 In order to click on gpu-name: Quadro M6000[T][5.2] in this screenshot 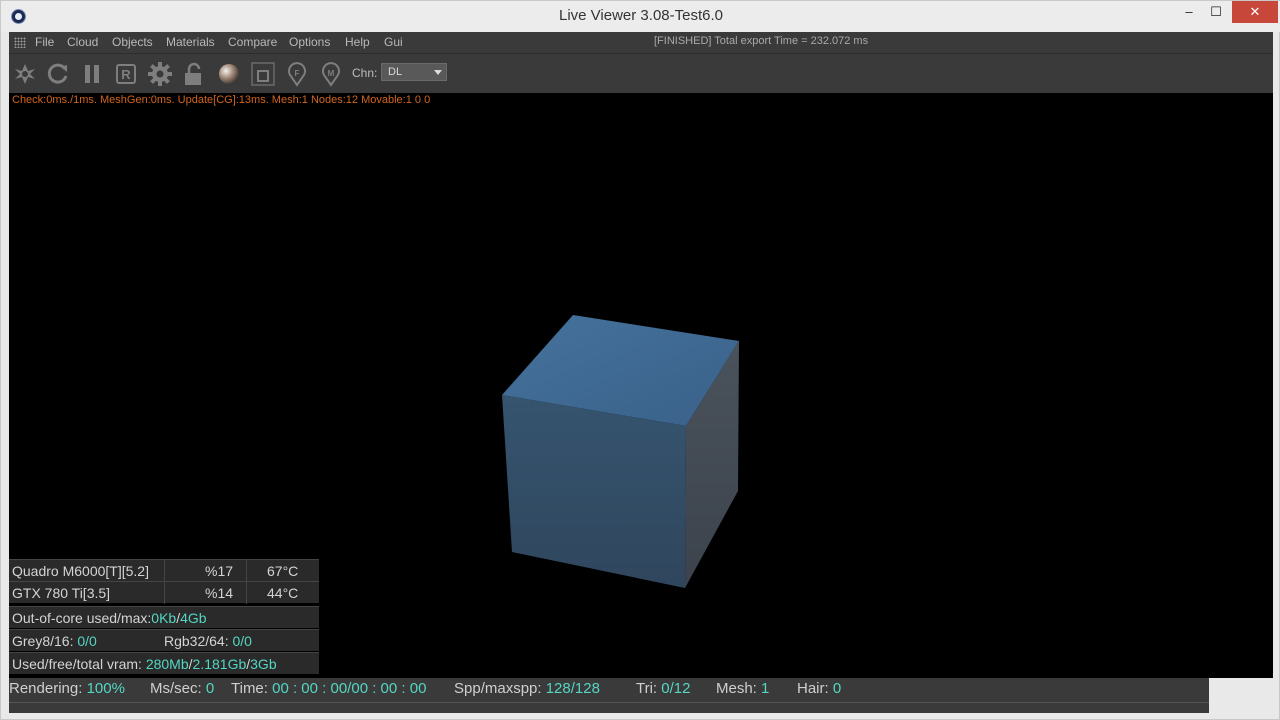, I will do `click(80, 571)`.